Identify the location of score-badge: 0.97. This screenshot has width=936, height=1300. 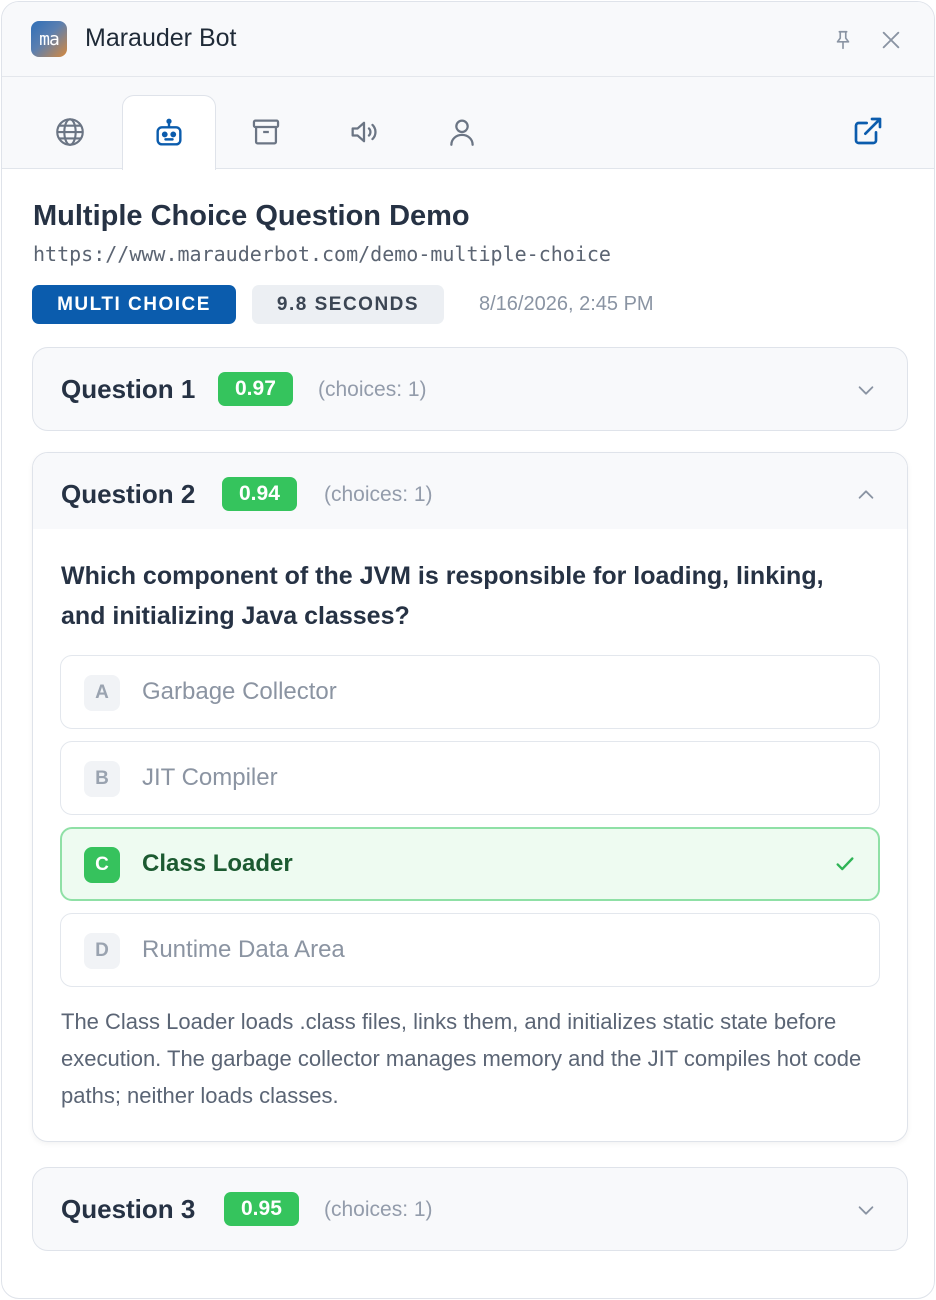
(255, 389).